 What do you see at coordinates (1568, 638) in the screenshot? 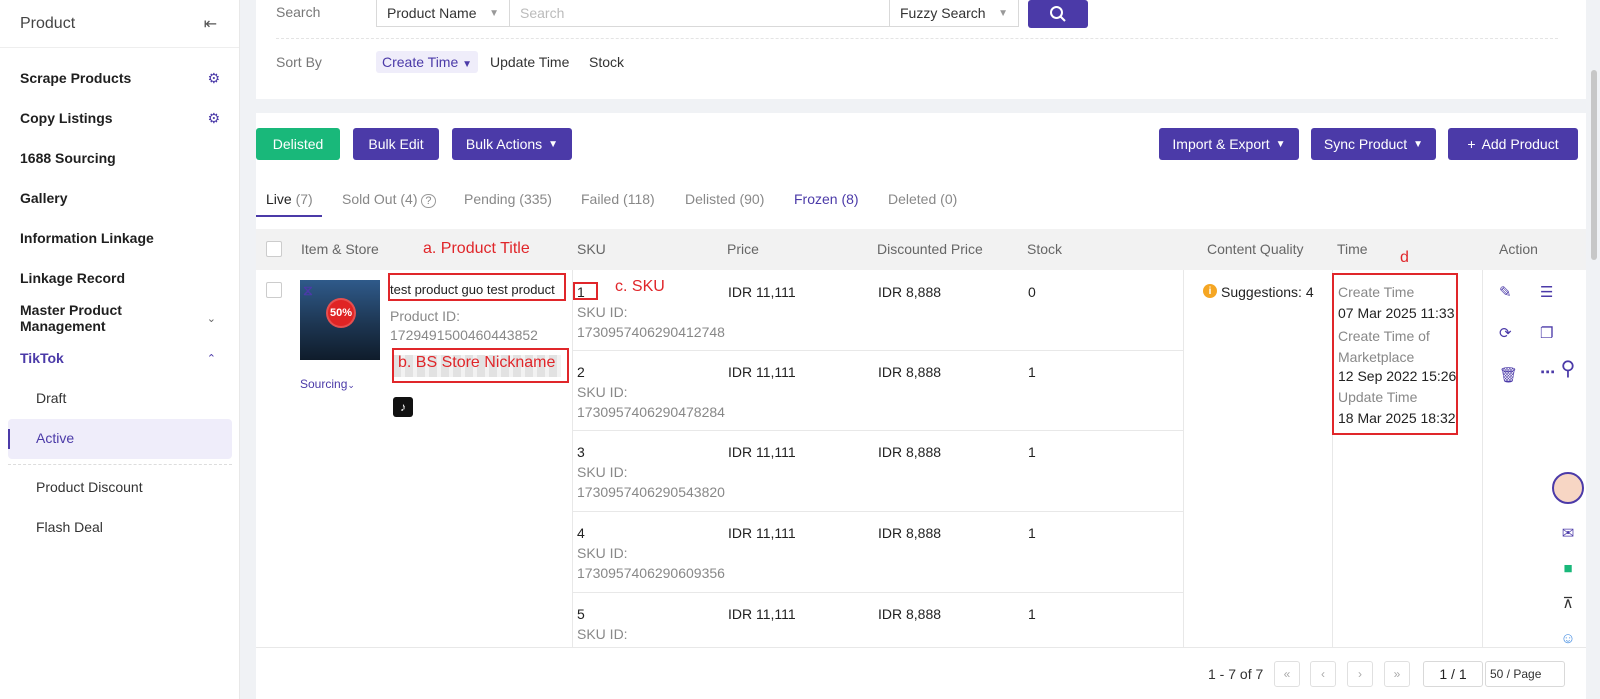
I see `helper-icon: ☺` at bounding box center [1568, 638].